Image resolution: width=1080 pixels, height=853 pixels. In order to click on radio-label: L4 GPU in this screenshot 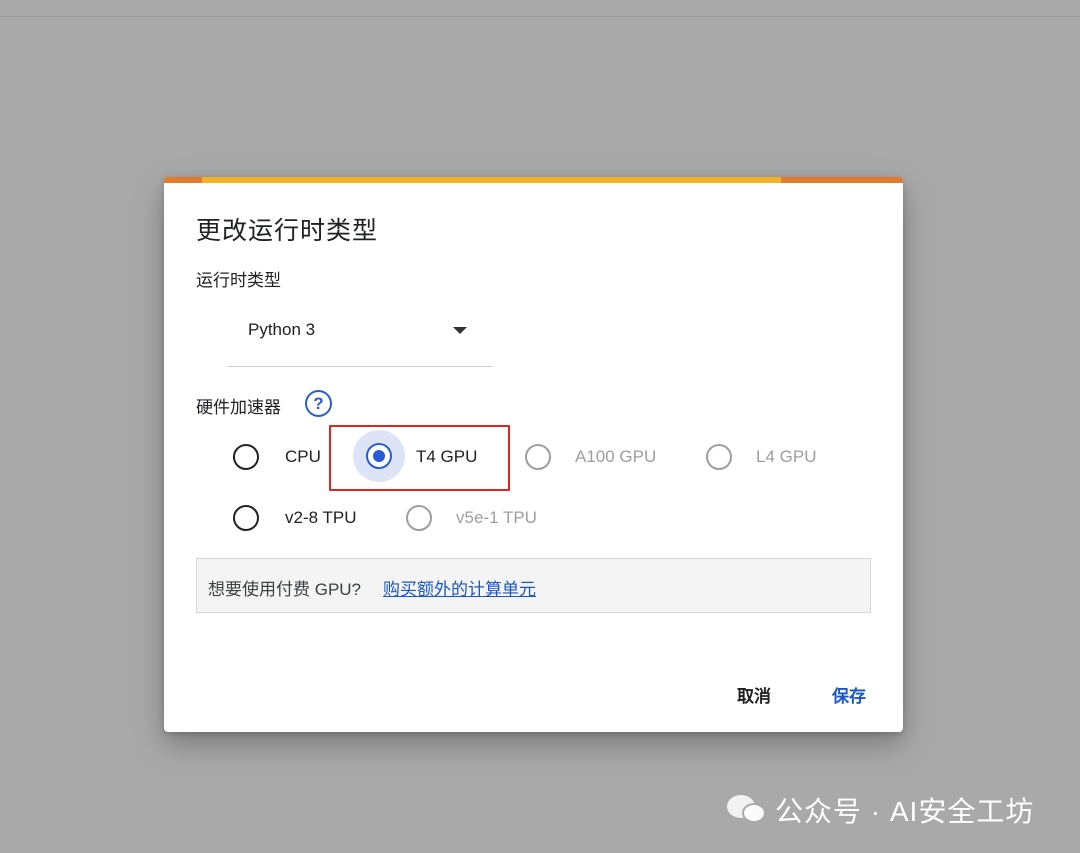, I will do `click(786, 456)`.